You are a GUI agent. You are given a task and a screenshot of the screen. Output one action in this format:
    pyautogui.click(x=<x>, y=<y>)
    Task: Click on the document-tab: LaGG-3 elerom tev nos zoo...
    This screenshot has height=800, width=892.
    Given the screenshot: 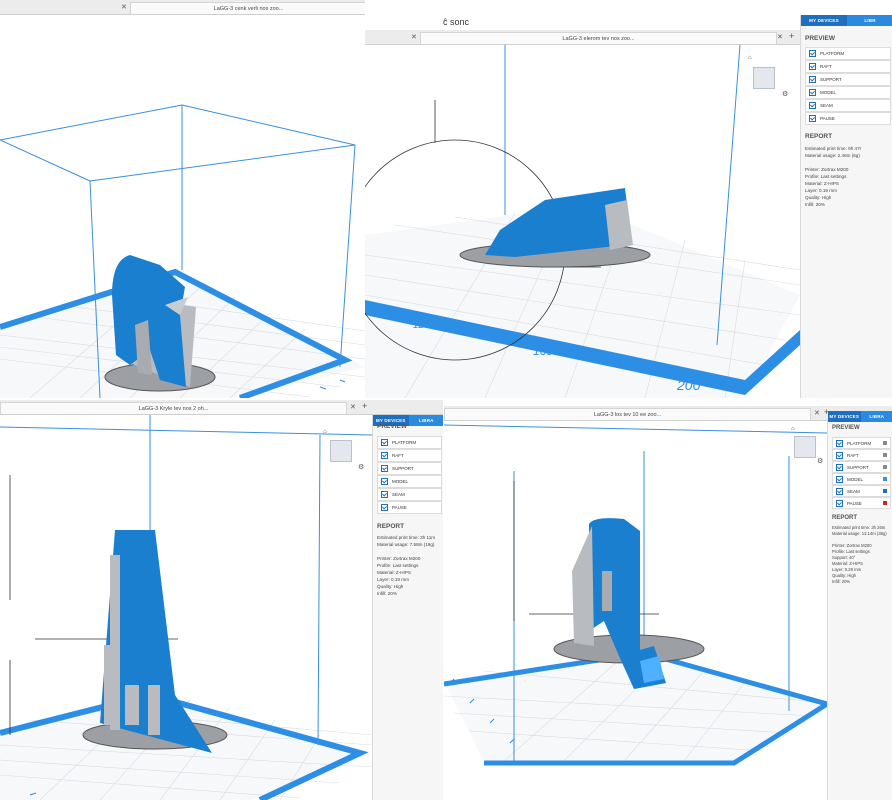 What is the action you would take?
    pyautogui.click(x=598, y=38)
    